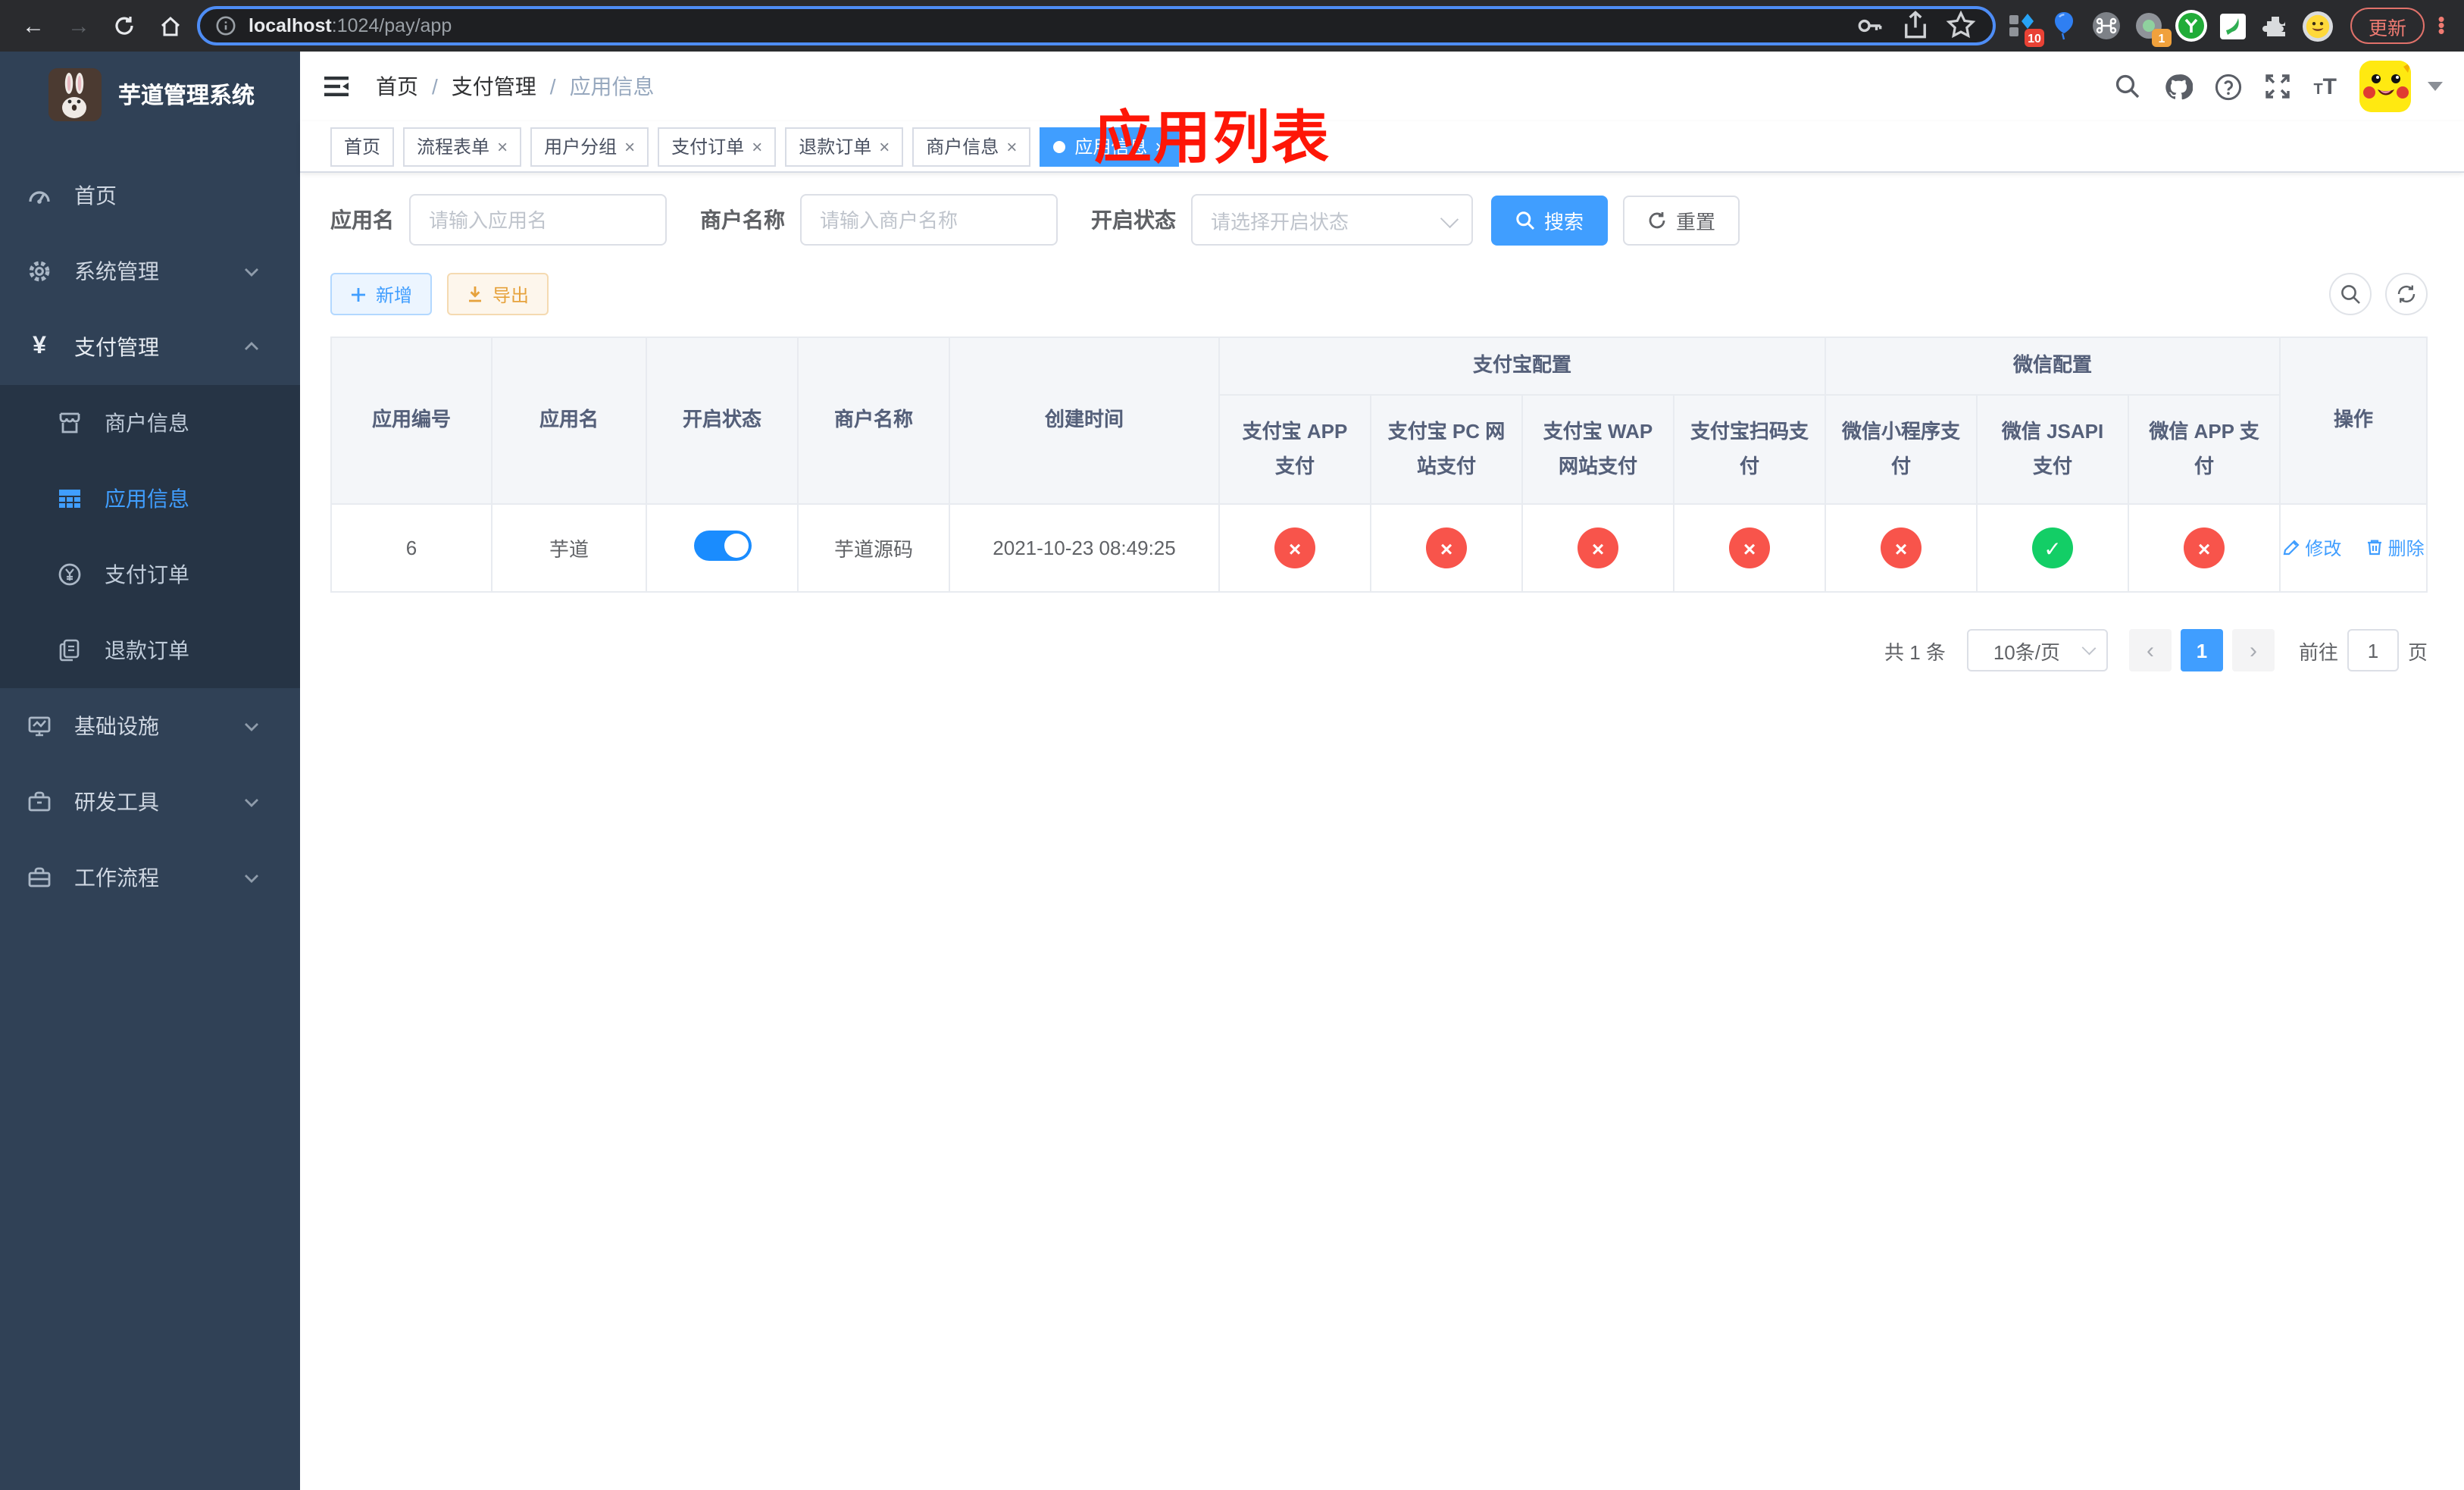 This screenshot has width=2464, height=1490. I want to click on share-icon, so click(1915, 26).